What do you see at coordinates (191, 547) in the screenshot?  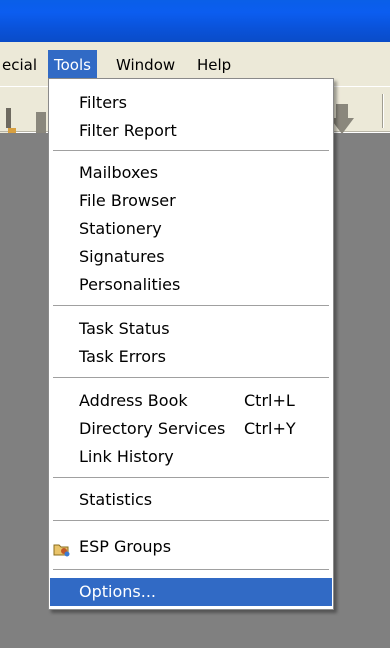 I see `menu-item-esp-groups: ESP Groups` at bounding box center [191, 547].